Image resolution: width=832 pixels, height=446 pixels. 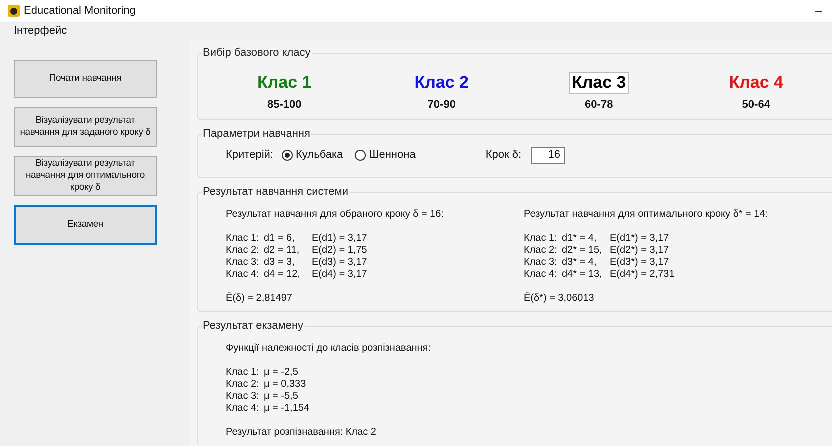 I want to click on distance-value: d3* = 4,, so click(x=580, y=263).